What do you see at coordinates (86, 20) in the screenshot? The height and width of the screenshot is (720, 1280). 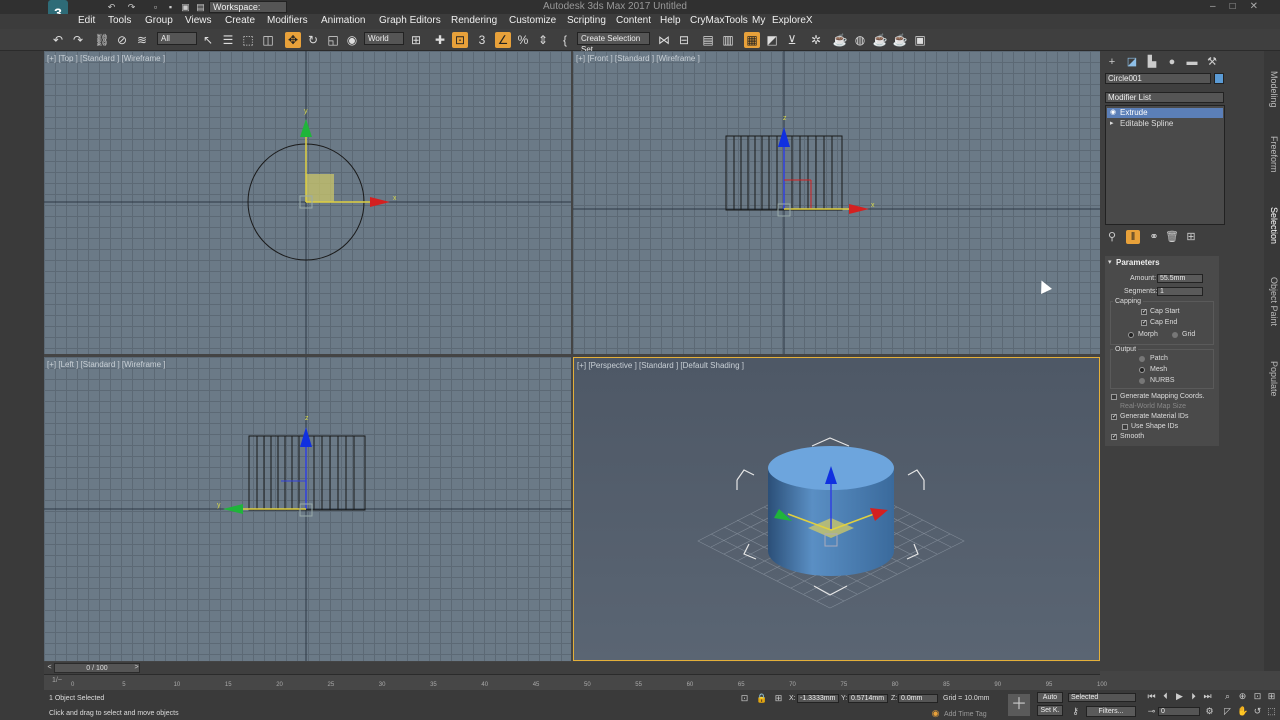 I see `menu-edit: Edit` at bounding box center [86, 20].